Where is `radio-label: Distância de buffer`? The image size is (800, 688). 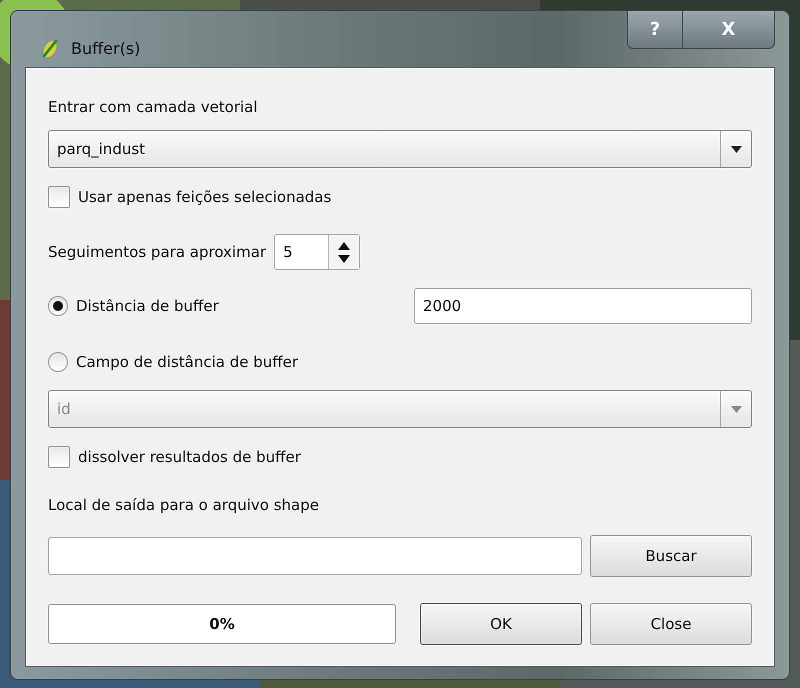
radio-label: Distância de buffer is located at coordinates (148, 306).